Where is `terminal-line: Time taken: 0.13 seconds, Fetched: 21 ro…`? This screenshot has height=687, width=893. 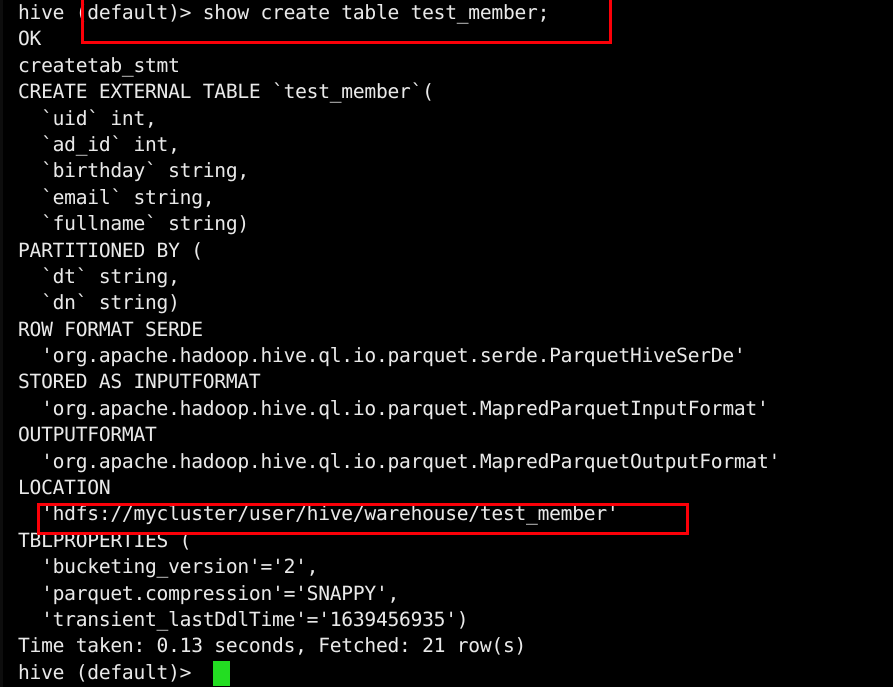 terminal-line: Time taken: 0.13 seconds, Fetched: 21 ro… is located at coordinates (272, 646).